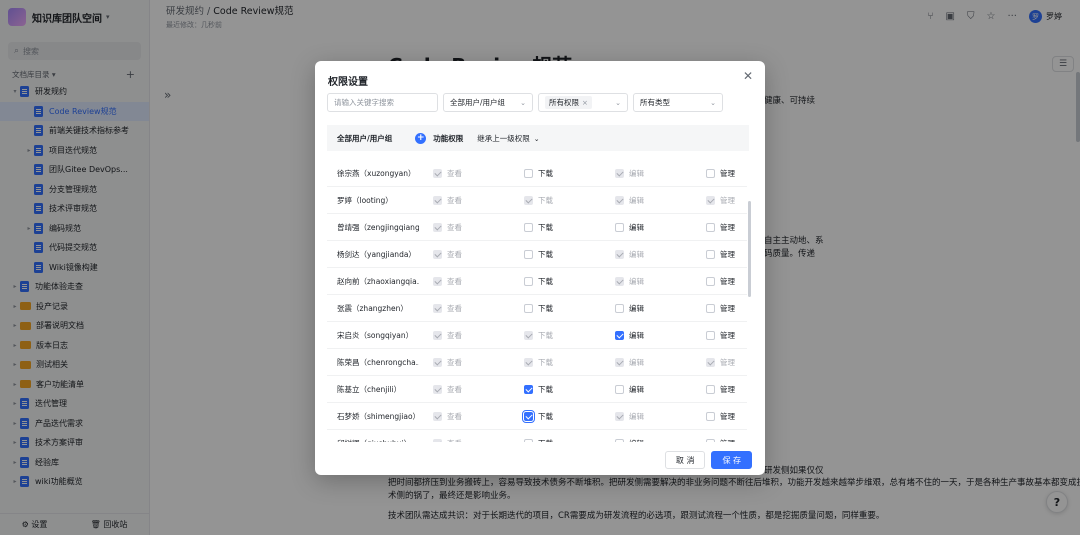 The image size is (1080, 535). Describe the element at coordinates (348, 82) in the screenshot. I see `dialog-title: 权限设置` at that location.